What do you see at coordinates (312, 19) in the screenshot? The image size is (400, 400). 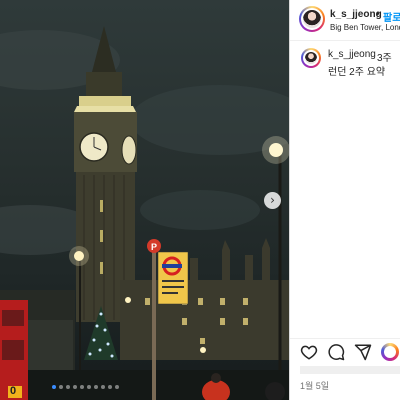 I see `avatar` at bounding box center [312, 19].